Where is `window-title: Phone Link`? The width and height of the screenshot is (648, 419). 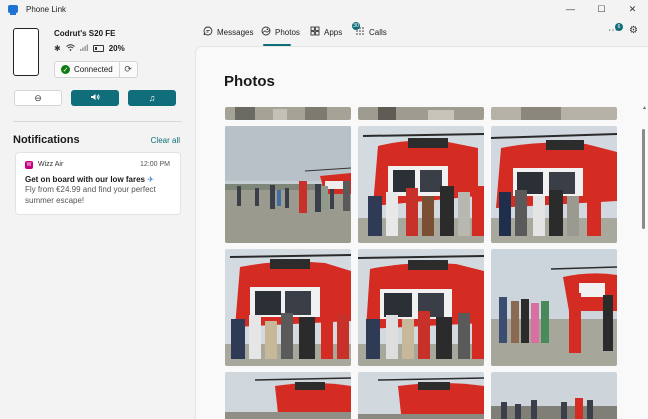
window-title: Phone Link is located at coordinates (46, 9).